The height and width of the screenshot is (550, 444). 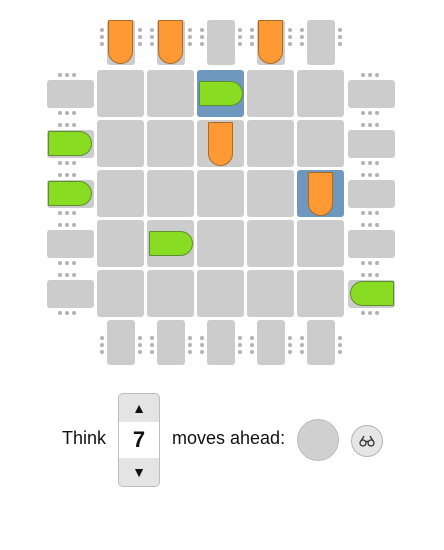 I want to click on moves-spinner: ▲ 7 ▼, so click(x=139, y=440).